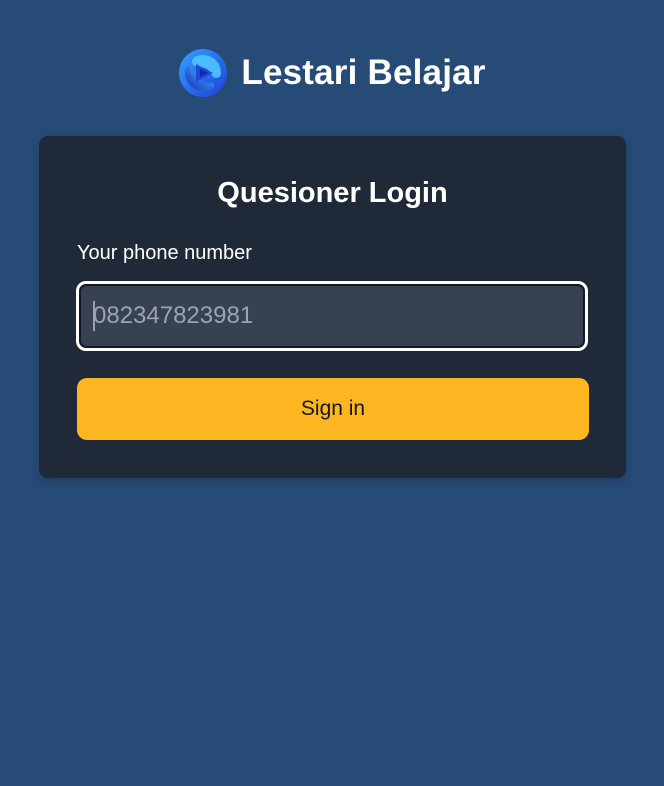  I want to click on brand-header: Lestari Belajar, so click(332, 73).